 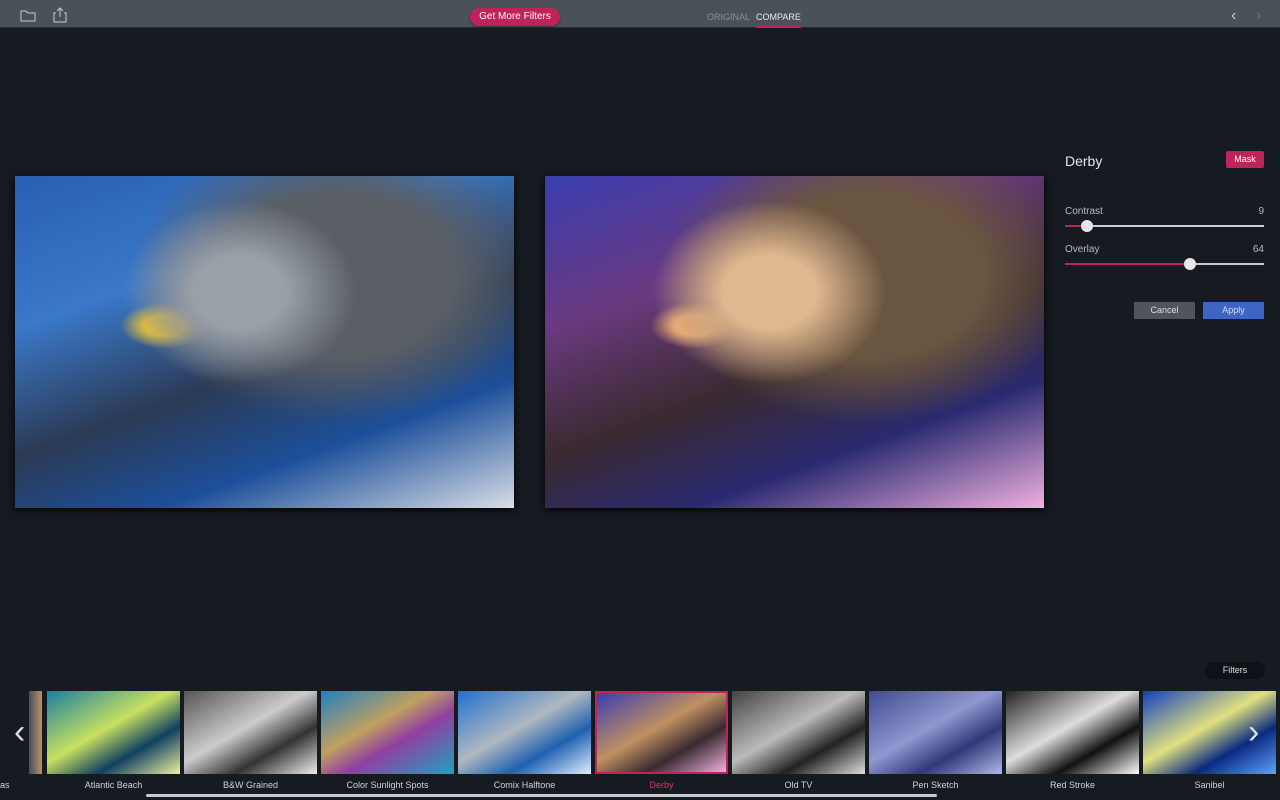 What do you see at coordinates (640, 14) in the screenshot?
I see `top-toolbar: Get More Filters ORIGINAL COMPARE ‹ ›` at bounding box center [640, 14].